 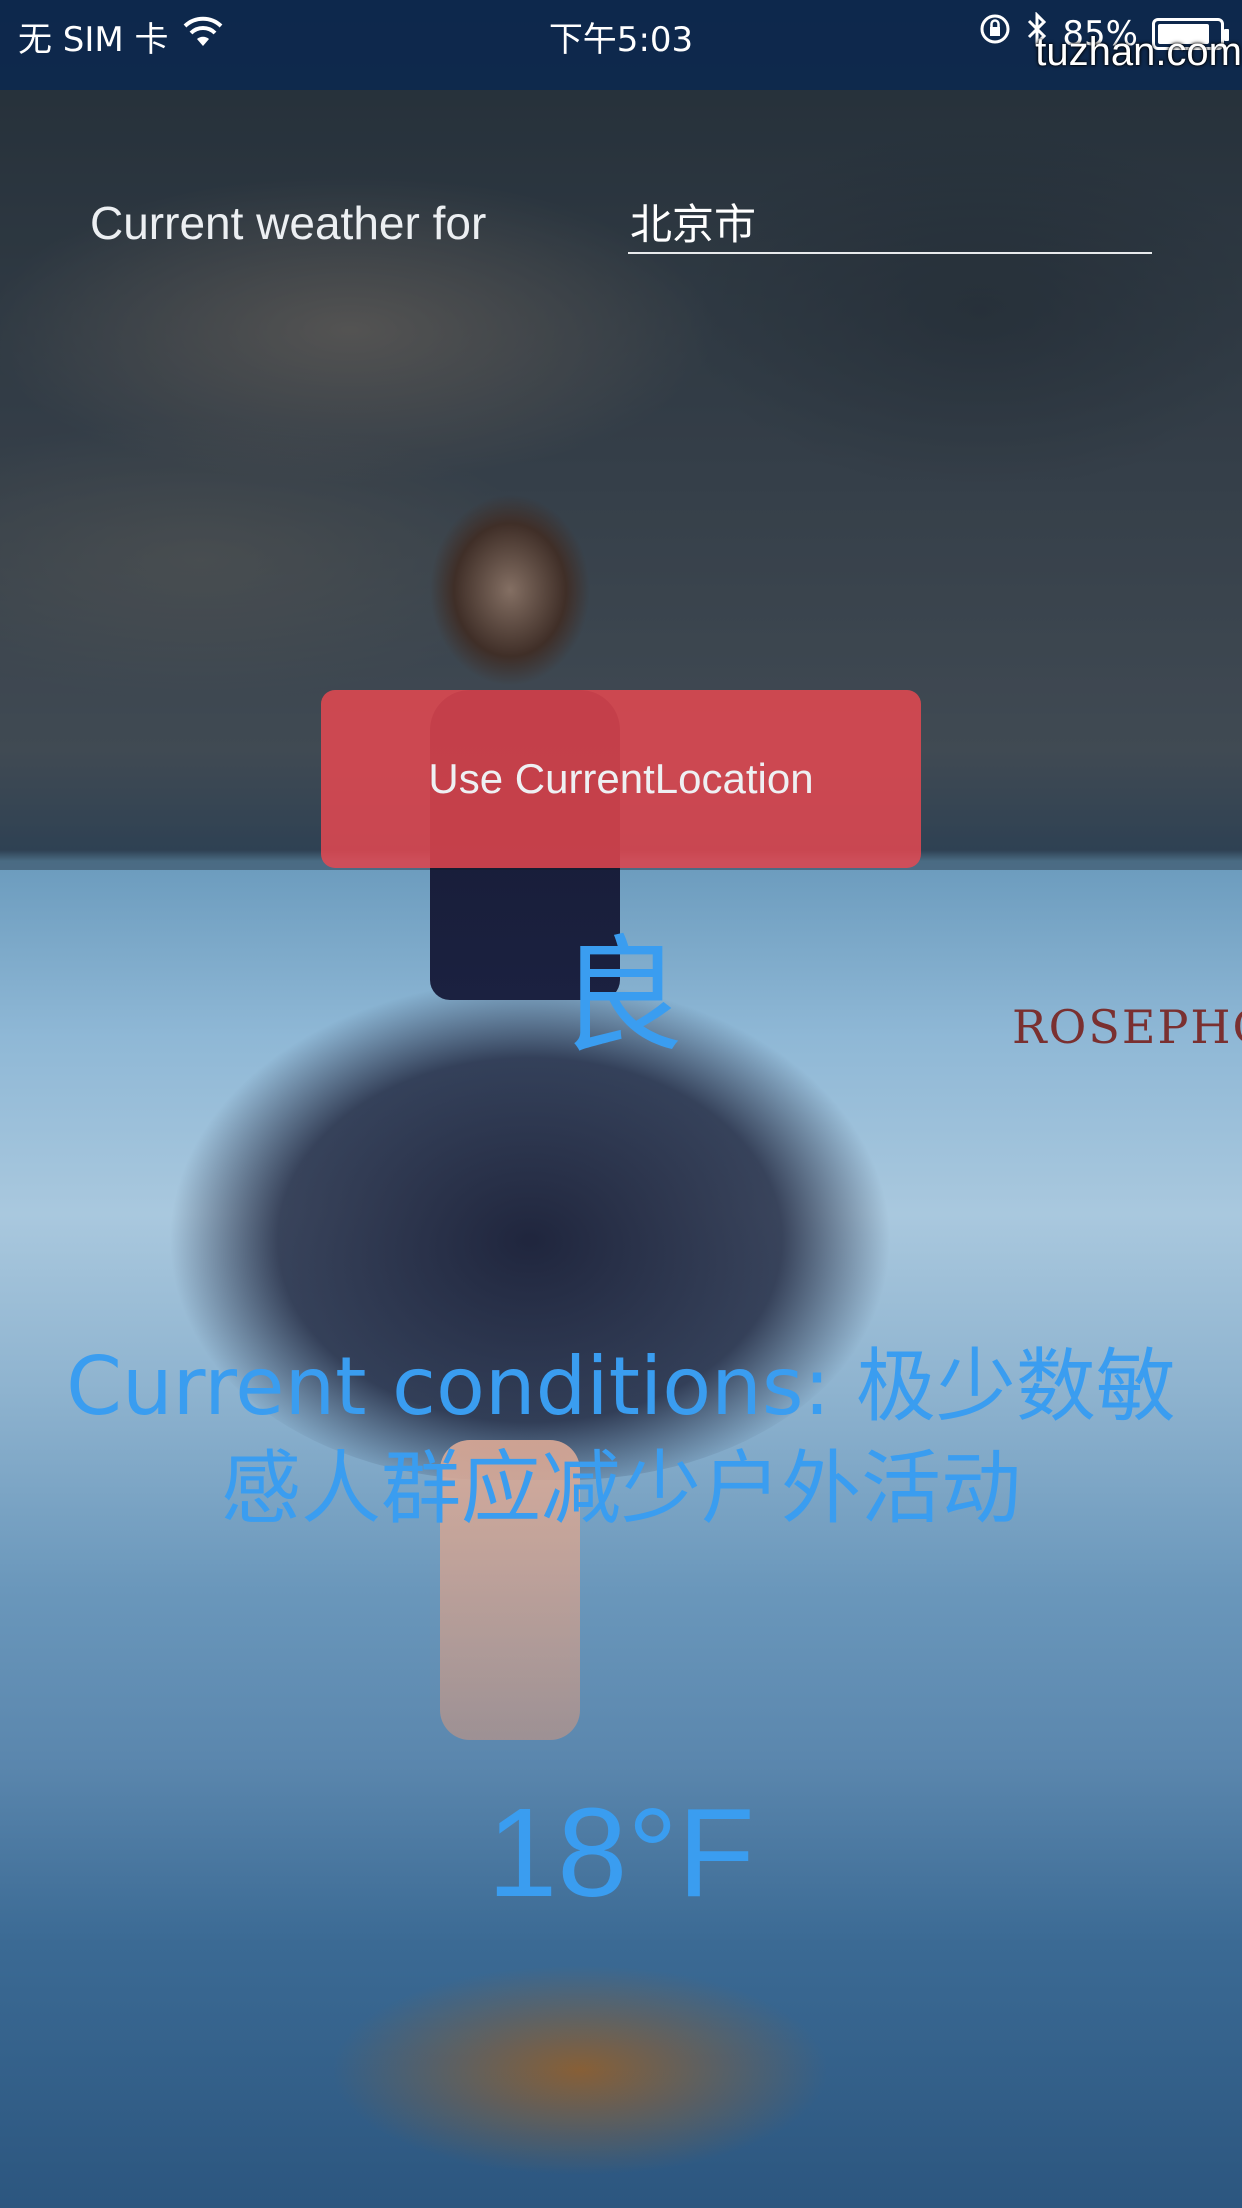 I want to click on orientation-lock-icon, so click(x=995, y=33).